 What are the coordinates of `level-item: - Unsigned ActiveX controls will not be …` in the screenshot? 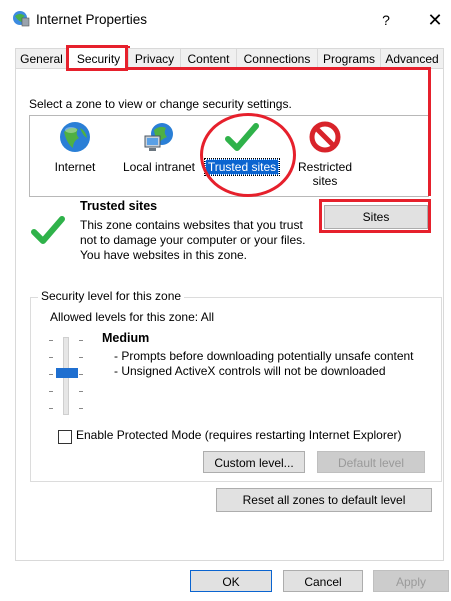 It's located at (250, 371).